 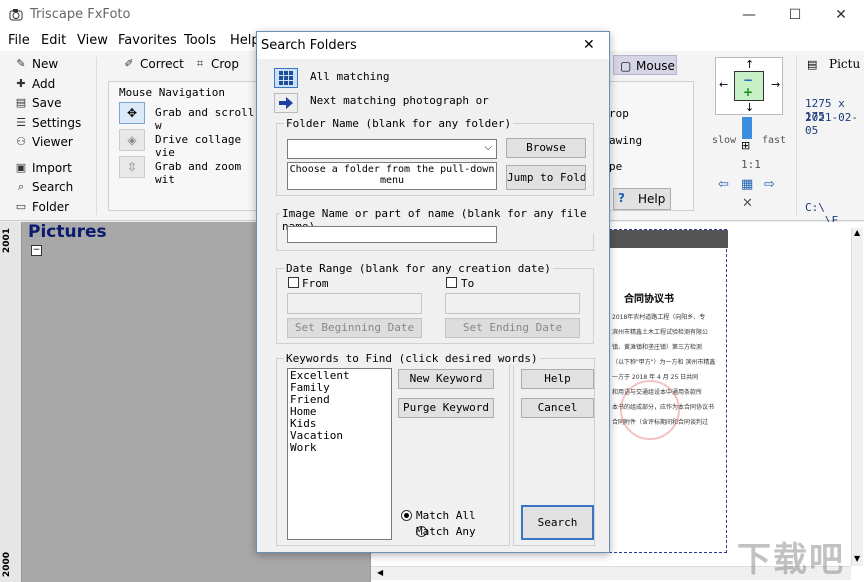 I want to click on correct-button: ✐ Correct, so click(x=152, y=64).